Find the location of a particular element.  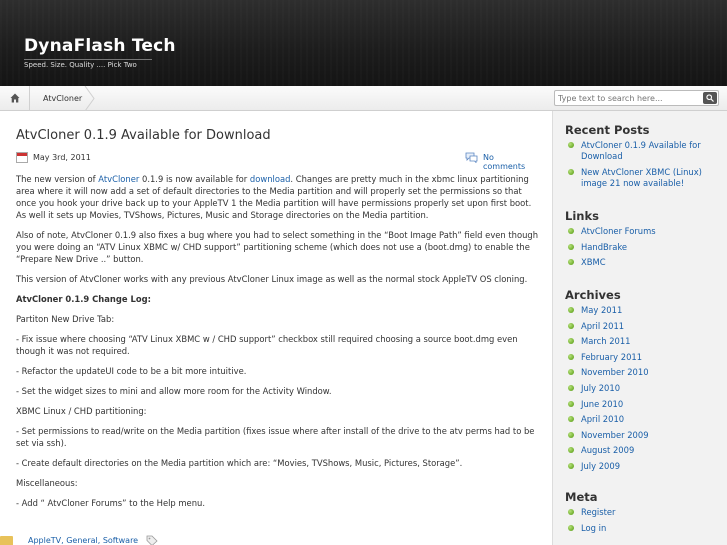

list-item: Log in is located at coordinates (644, 528).